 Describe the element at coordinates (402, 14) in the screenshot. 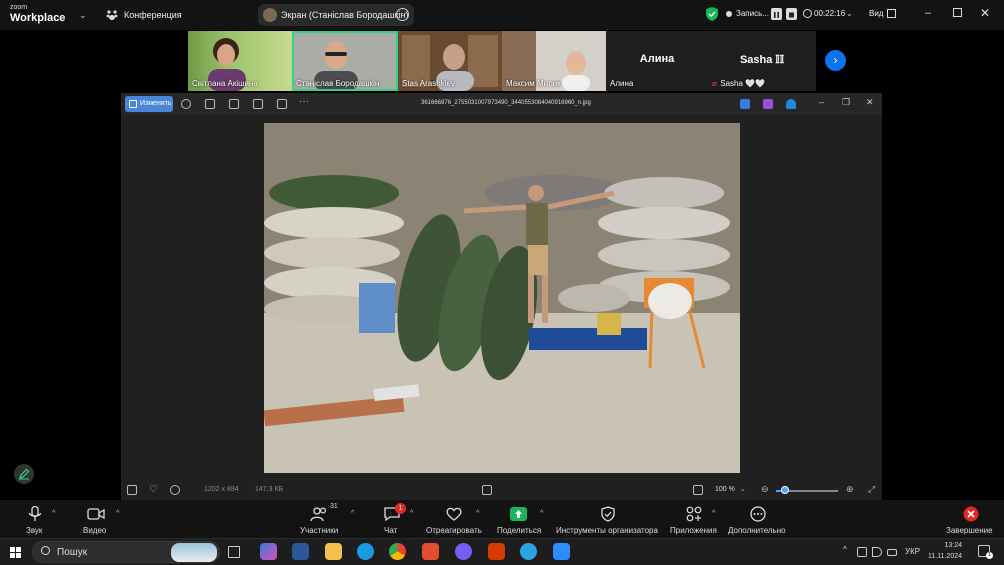

I see `share-options-icon: ···` at that location.